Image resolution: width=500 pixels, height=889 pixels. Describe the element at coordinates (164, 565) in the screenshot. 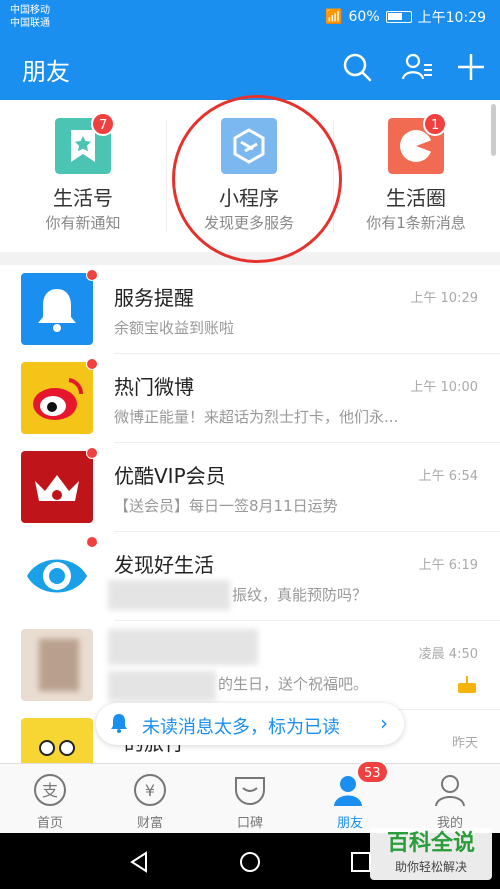

I see `row-title: 发现好生活` at that location.